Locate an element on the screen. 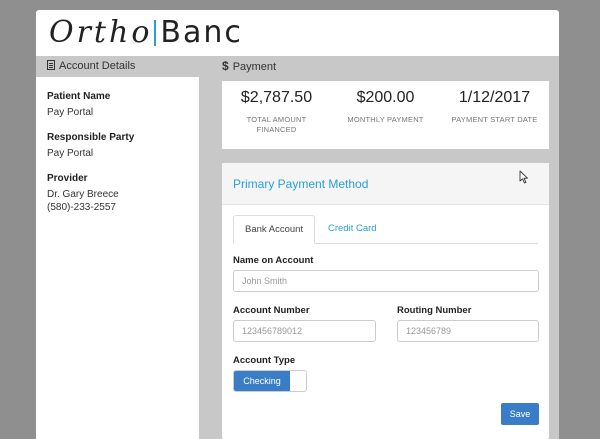 Image resolution: width=600 pixels, height=439 pixels. patient-name-label: Patient Name is located at coordinates (79, 96).